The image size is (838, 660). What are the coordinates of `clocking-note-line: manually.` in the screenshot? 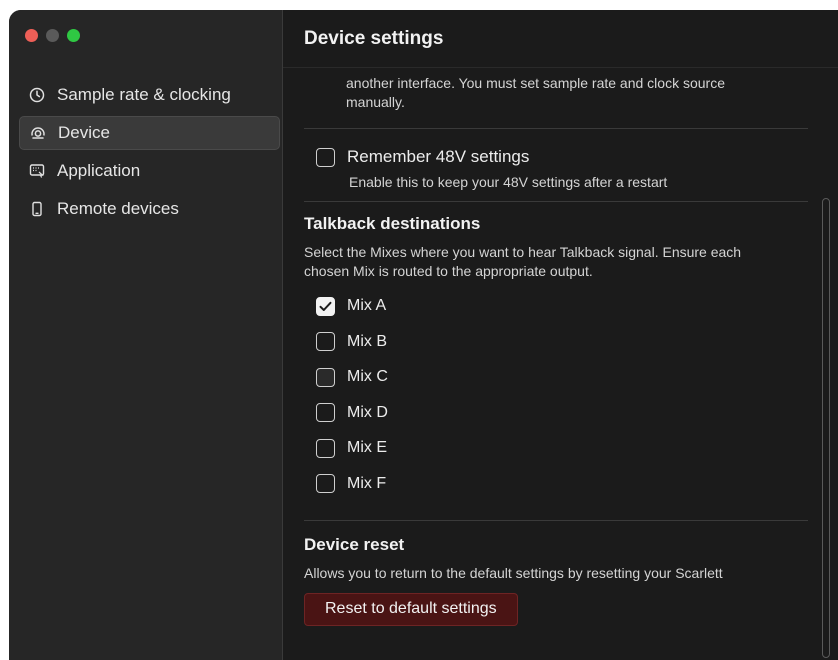 It's located at (375, 102).